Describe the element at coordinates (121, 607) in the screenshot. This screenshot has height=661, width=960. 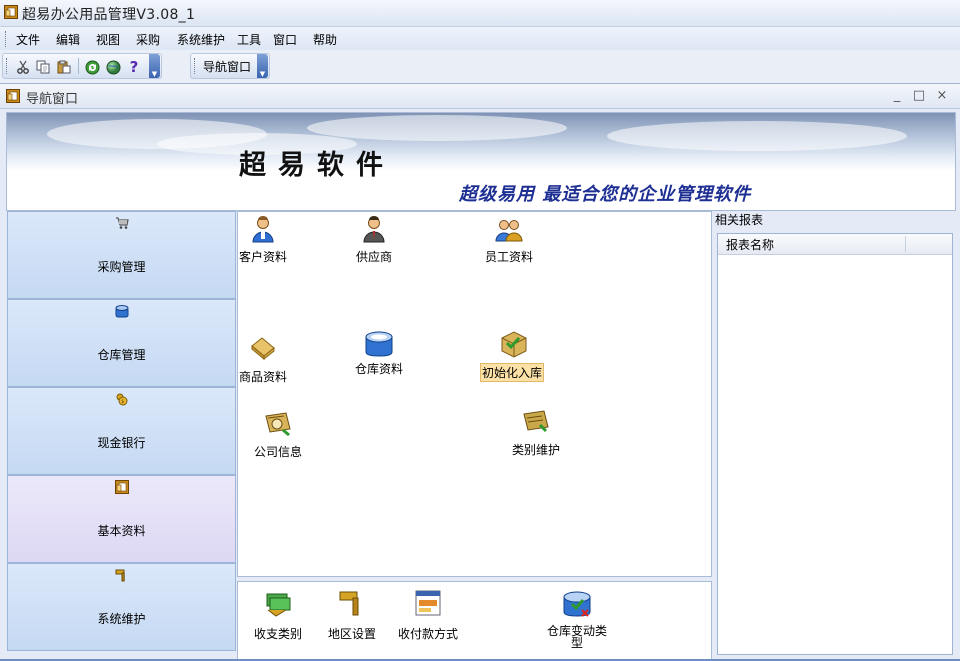
I see `nav-item-system-maintenance: 系统维护` at that location.